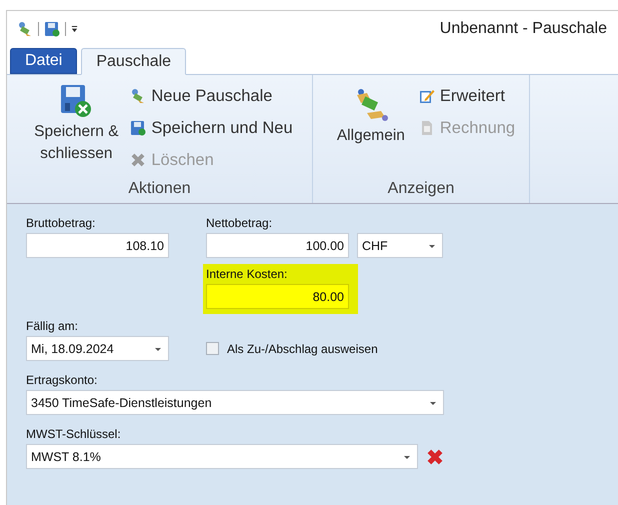 Image resolution: width=618 pixels, height=505 pixels. I want to click on account-dropdown: 3450 TimeSafe-Dienstleistungen, so click(235, 402).